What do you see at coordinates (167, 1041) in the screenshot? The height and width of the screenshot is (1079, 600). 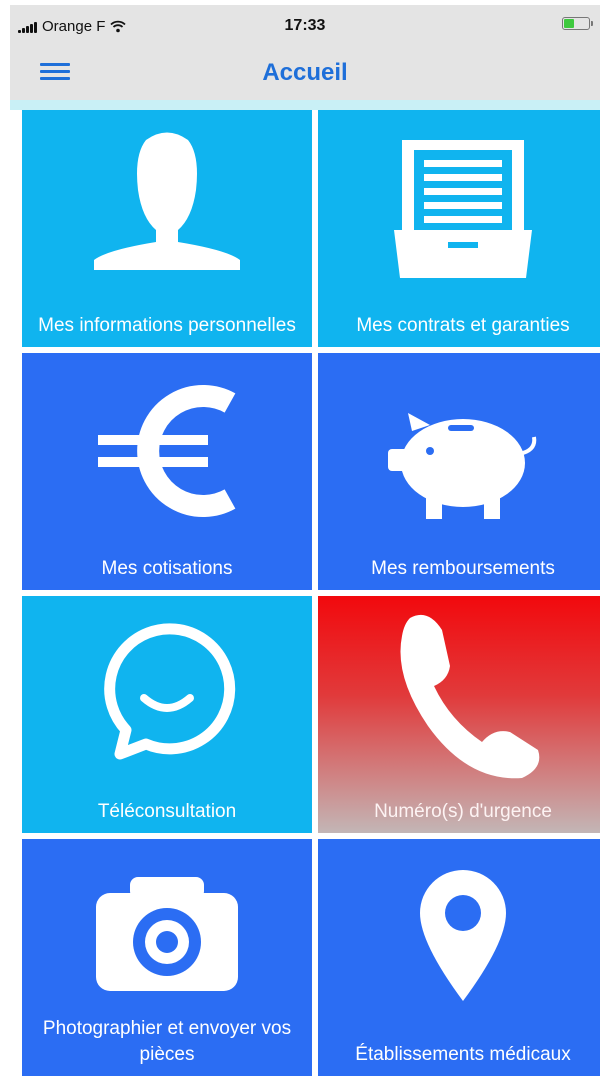 I see `tile-label: Photographier et envoyer vos pièces` at bounding box center [167, 1041].